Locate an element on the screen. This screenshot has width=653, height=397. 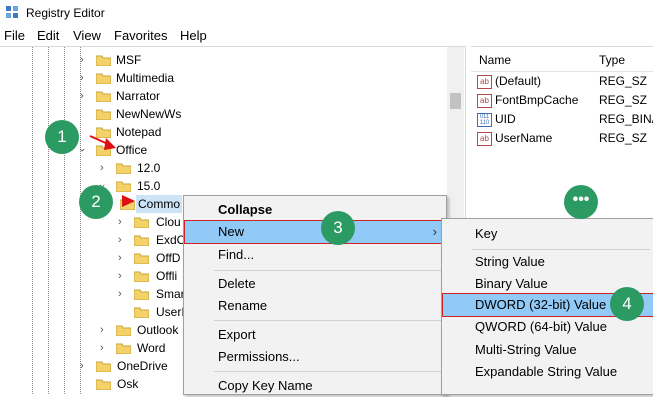
values-header: Name Type is located at coordinates (562, 59).